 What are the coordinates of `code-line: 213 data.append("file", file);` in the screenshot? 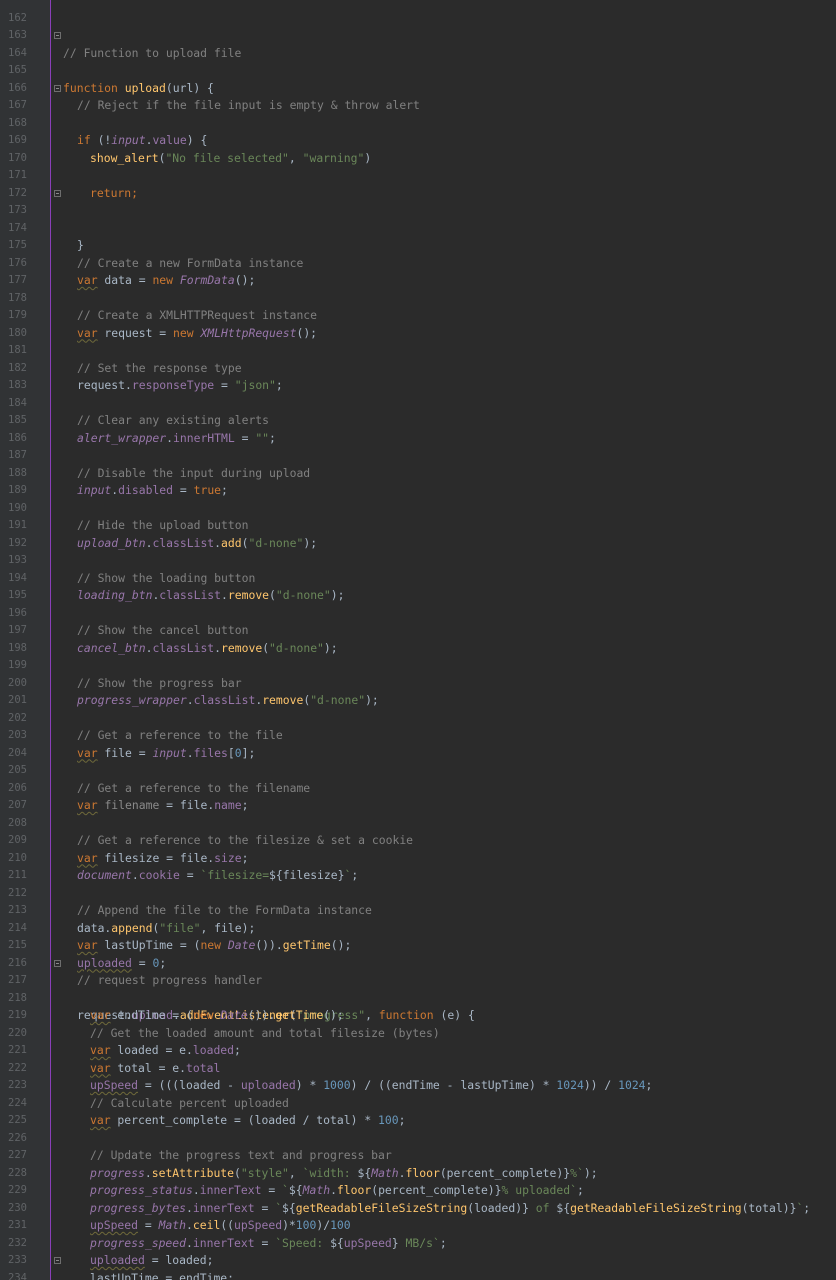 It's located at (418, 910).